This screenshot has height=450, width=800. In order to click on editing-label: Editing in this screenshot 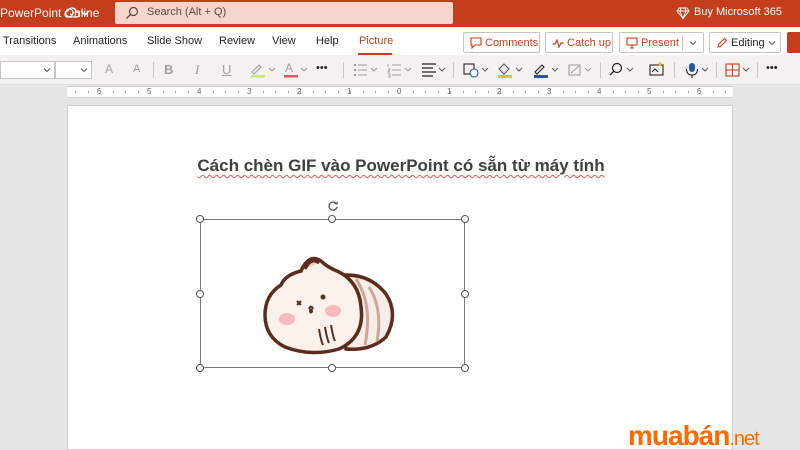, I will do `click(748, 43)`.